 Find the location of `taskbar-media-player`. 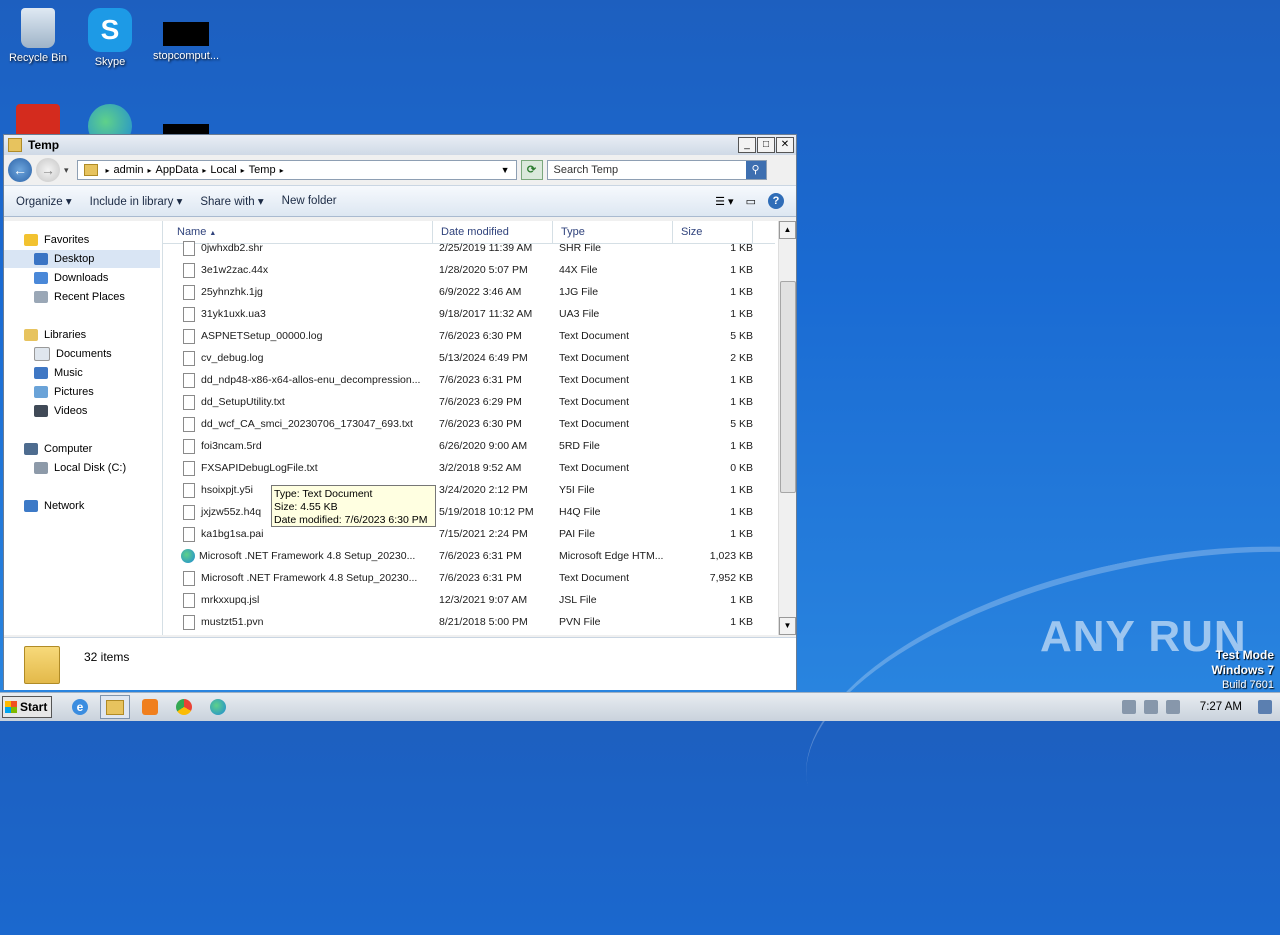

taskbar-media-player is located at coordinates (150, 707).